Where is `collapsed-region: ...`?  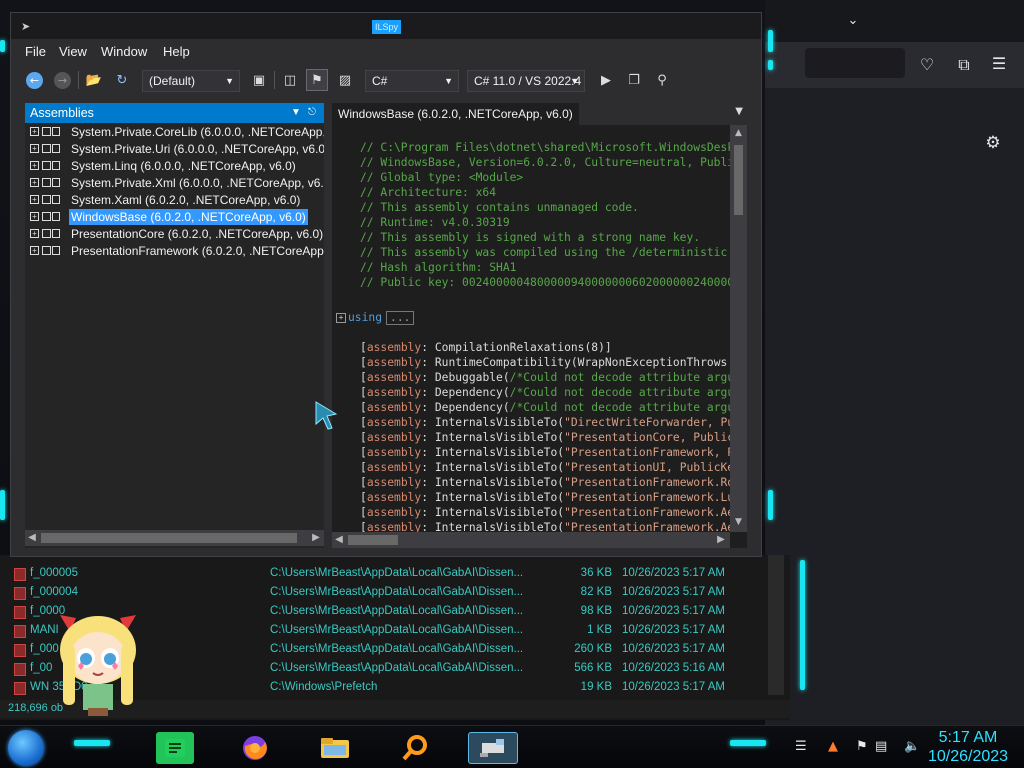 collapsed-region: ... is located at coordinates (400, 318).